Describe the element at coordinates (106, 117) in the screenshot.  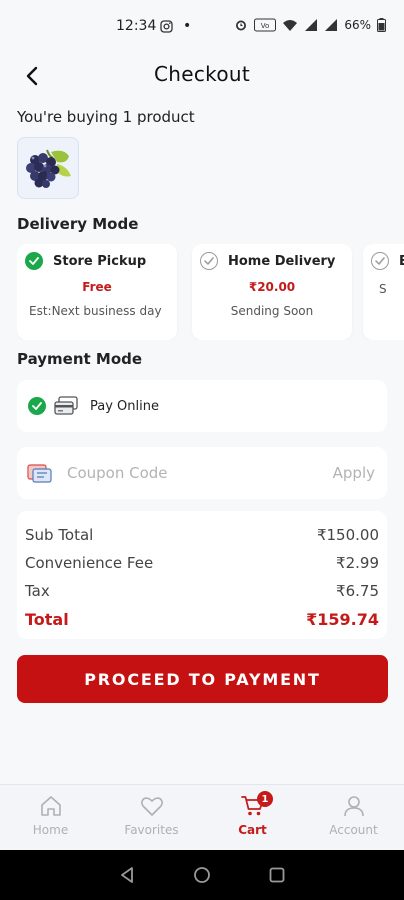
I see `buying-summary-text: You're buying 1 product` at that location.